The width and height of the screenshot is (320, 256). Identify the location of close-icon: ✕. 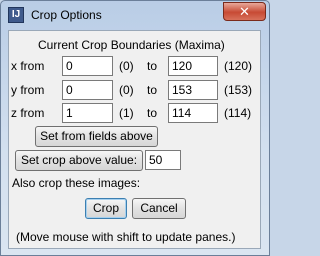
(244, 11).